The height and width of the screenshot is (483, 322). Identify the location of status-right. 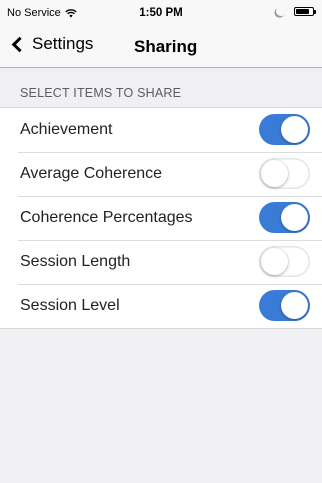
(295, 11).